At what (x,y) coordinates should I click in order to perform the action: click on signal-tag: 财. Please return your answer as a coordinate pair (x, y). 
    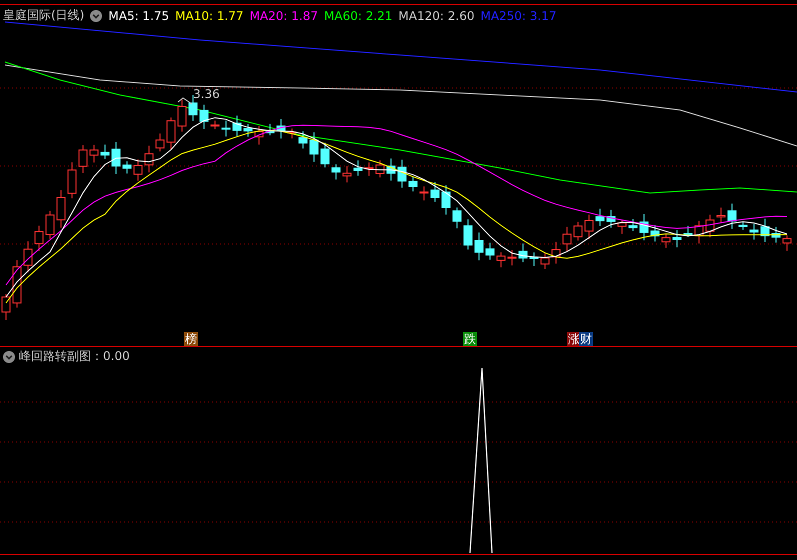
    Looking at the image, I should click on (586, 339).